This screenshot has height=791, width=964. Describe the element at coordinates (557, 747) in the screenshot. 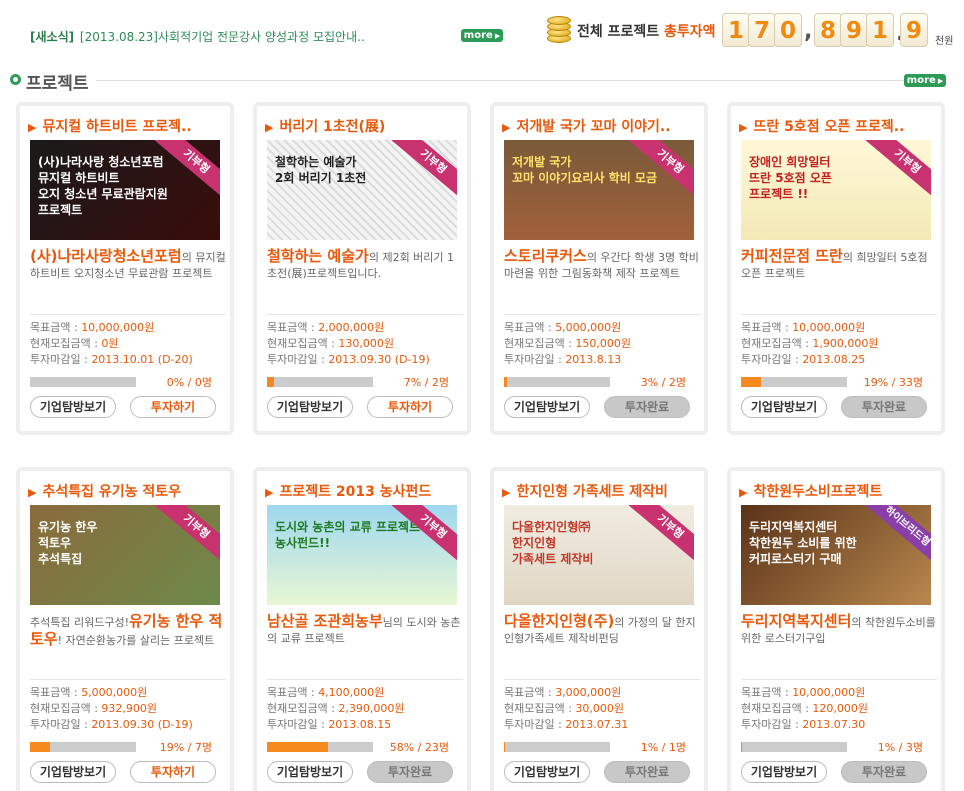

I see `progress-bar` at that location.